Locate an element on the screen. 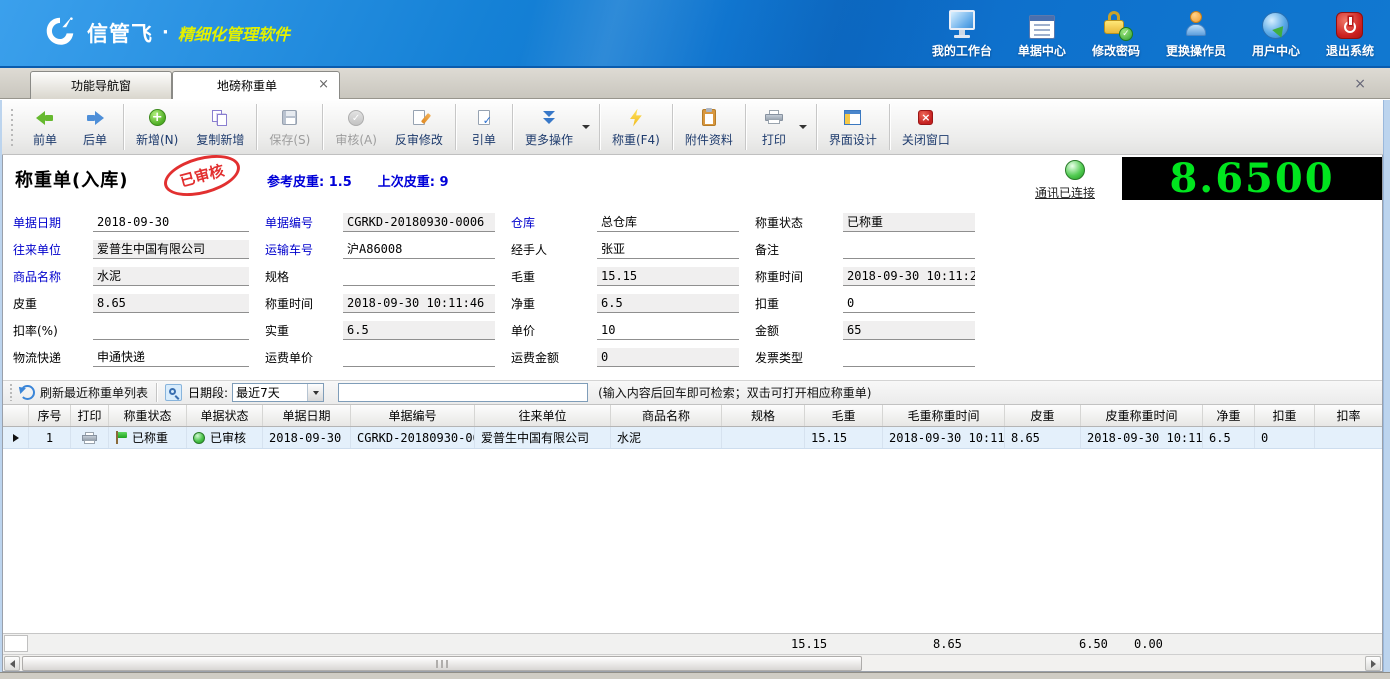 This screenshot has height=679, width=1390. nav-change-password: ✓ 修改密码 is located at coordinates (1116, 33).